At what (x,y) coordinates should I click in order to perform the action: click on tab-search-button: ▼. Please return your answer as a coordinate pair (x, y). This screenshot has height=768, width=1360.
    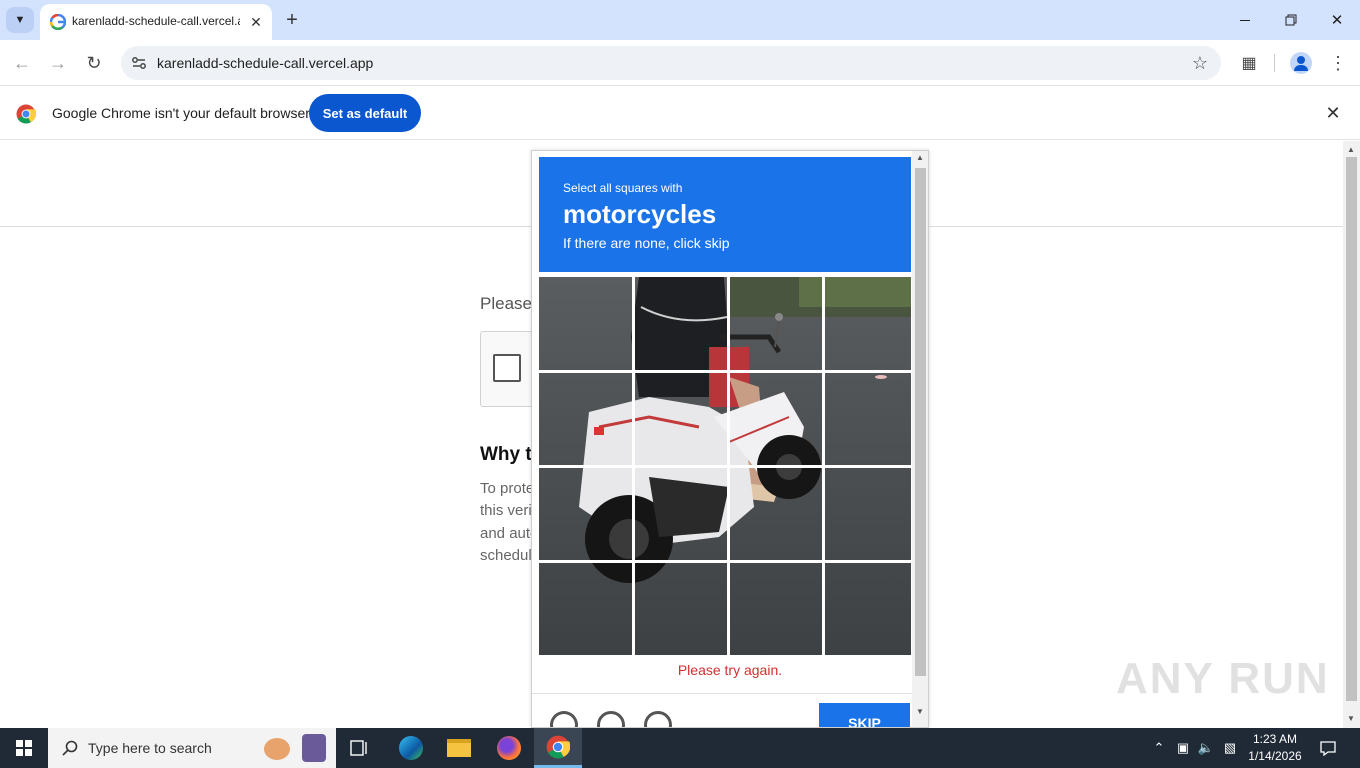
    Looking at the image, I should click on (20, 20).